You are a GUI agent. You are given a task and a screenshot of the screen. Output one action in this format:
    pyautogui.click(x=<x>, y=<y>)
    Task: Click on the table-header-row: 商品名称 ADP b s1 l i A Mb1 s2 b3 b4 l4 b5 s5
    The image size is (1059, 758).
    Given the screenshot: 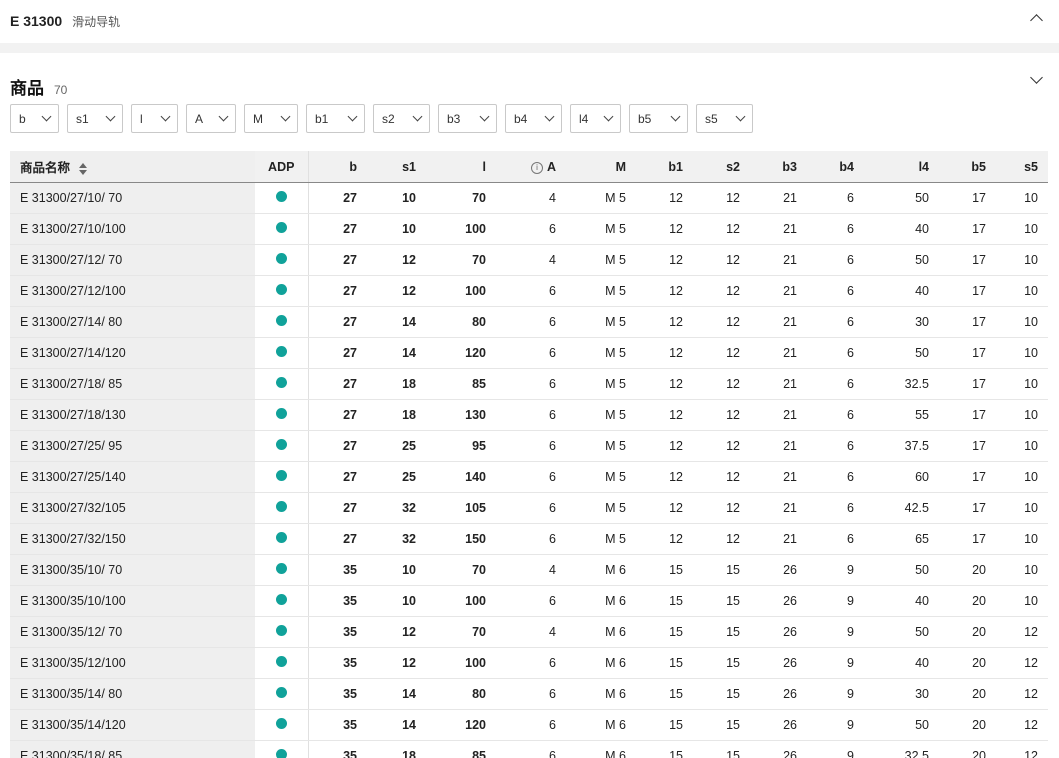 What is the action you would take?
    pyautogui.click(x=529, y=167)
    